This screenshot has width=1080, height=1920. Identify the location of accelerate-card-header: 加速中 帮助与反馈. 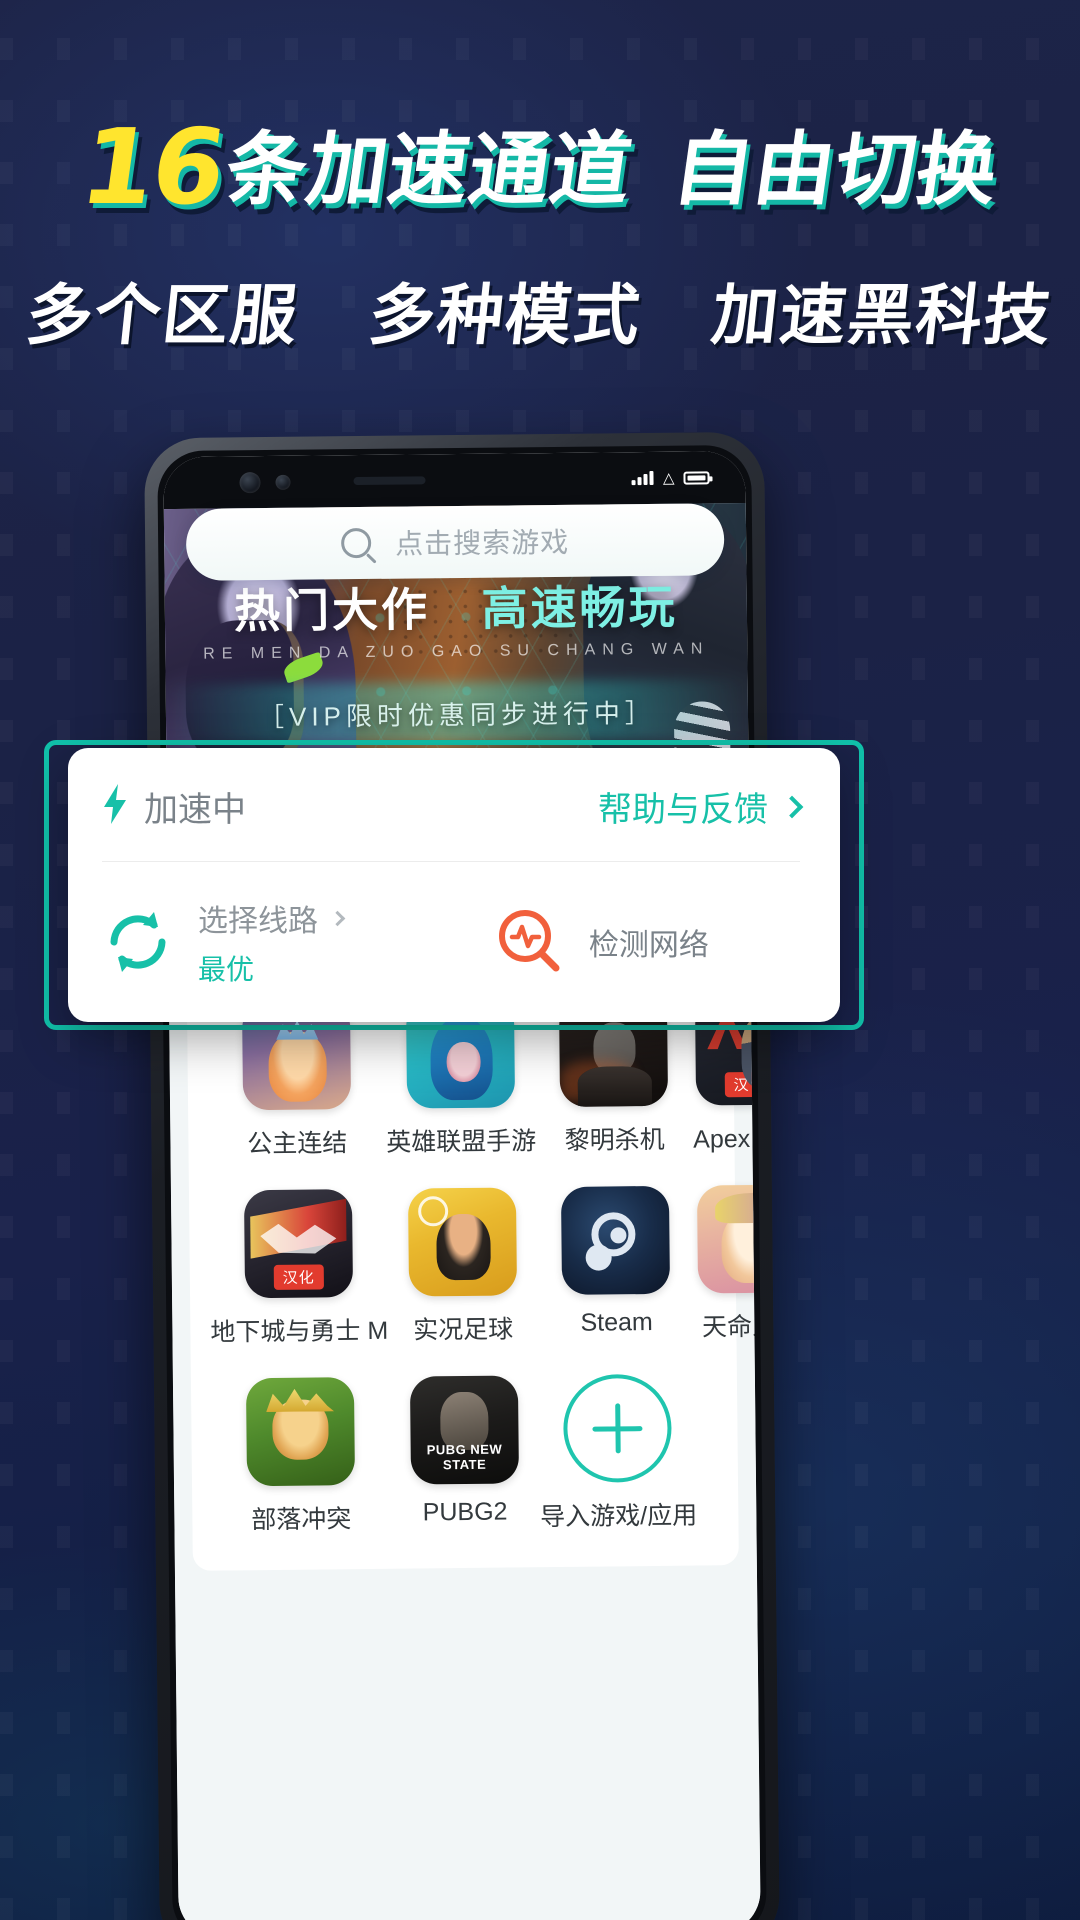
(453, 821).